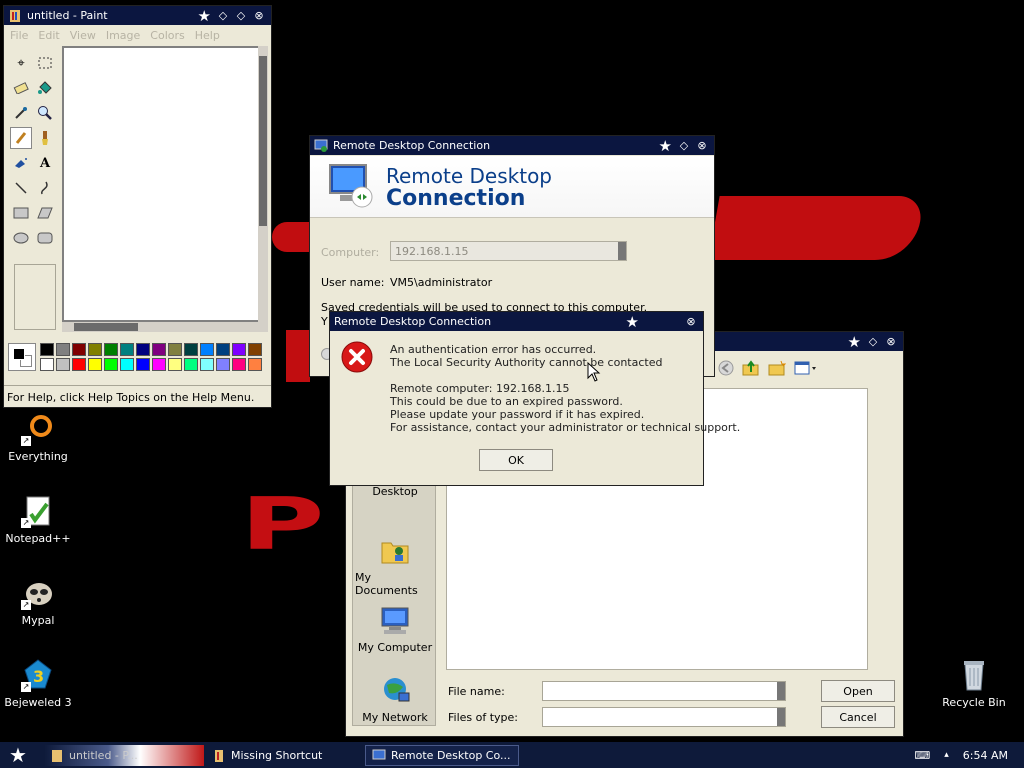 The image size is (1024, 768). What do you see at coordinates (35, 297) in the screenshot?
I see `tool-options` at bounding box center [35, 297].